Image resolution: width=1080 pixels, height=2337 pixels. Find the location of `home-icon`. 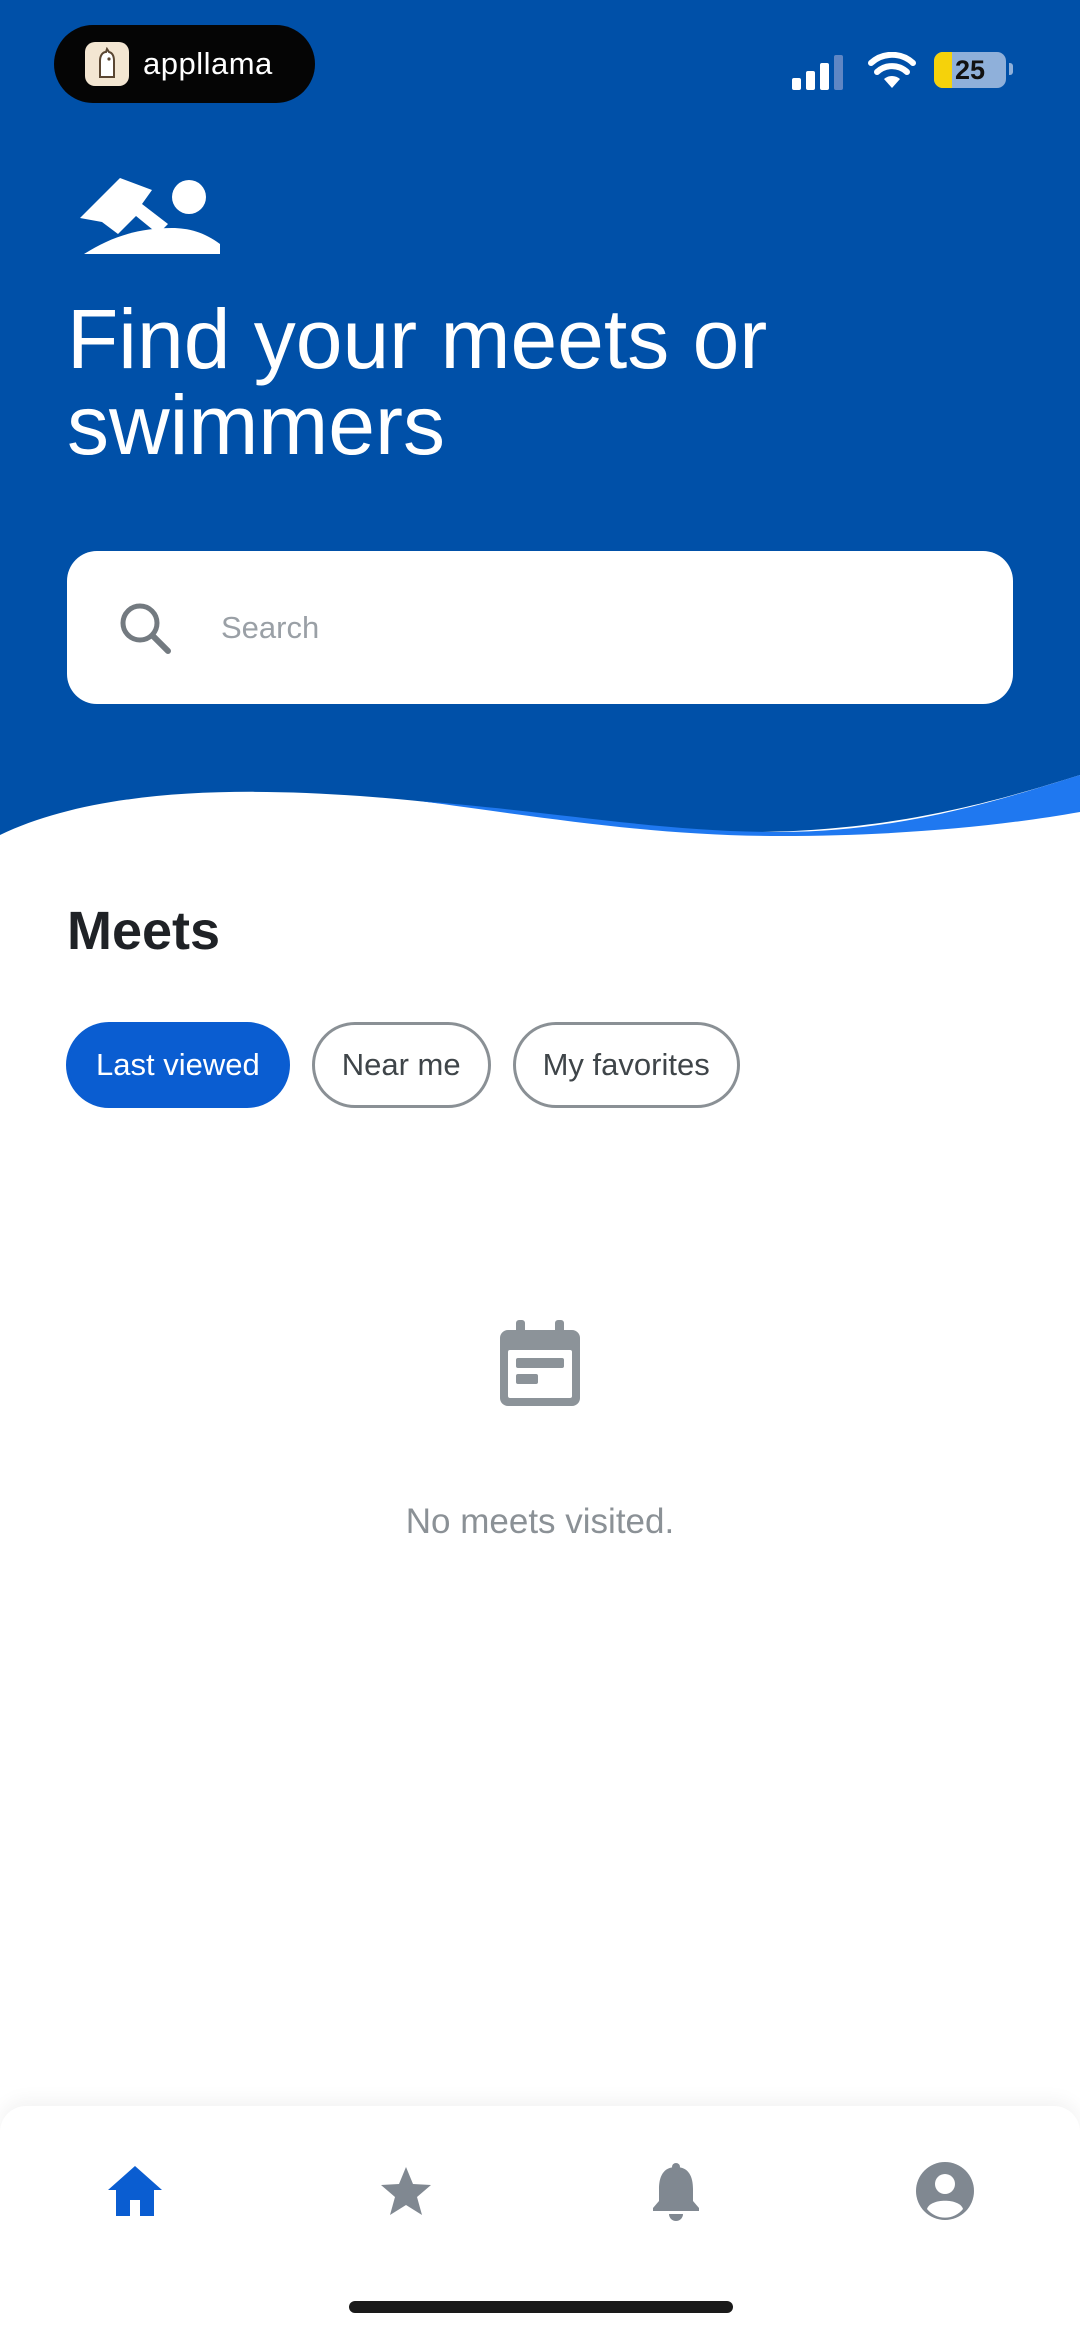

home-icon is located at coordinates (135, 2191).